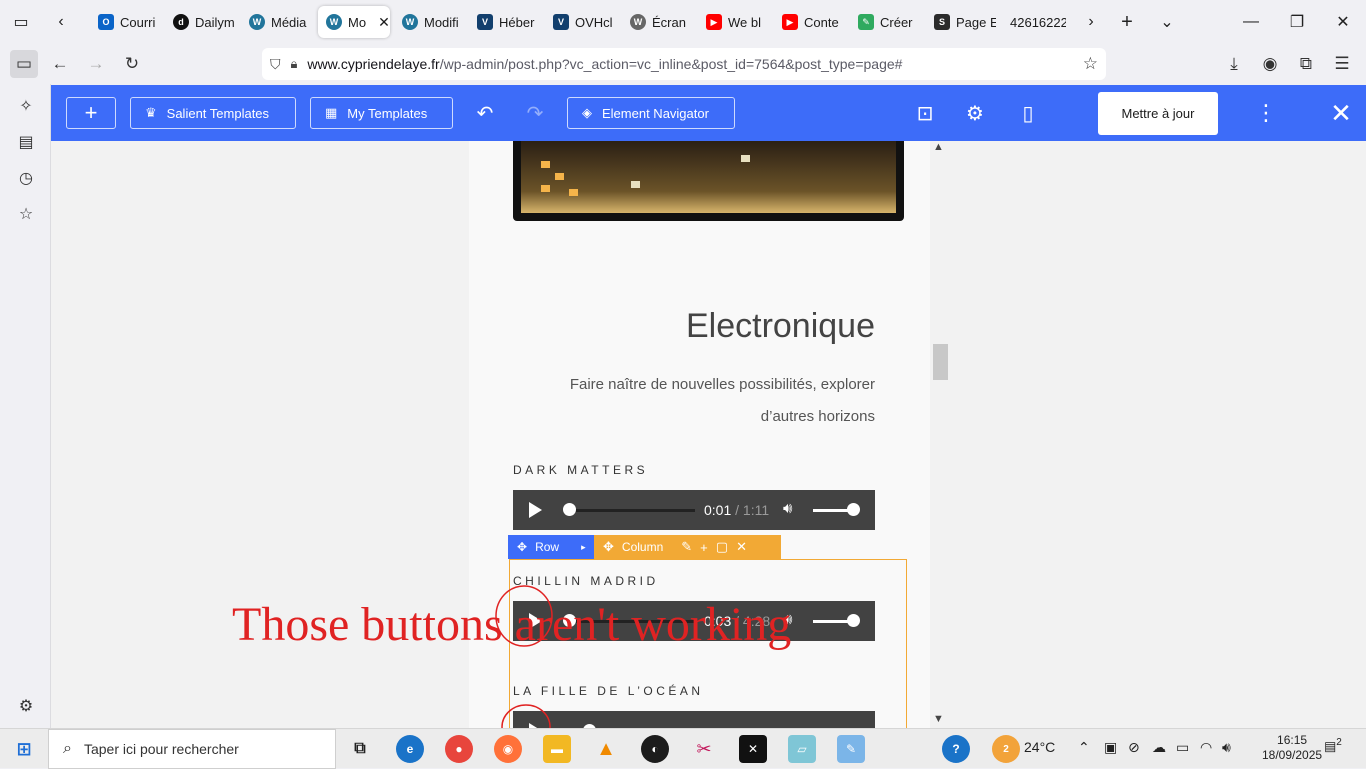 Image resolution: width=1366 pixels, height=769 pixels. I want to click on no-network-icon: ⊘, so click(1134, 747).